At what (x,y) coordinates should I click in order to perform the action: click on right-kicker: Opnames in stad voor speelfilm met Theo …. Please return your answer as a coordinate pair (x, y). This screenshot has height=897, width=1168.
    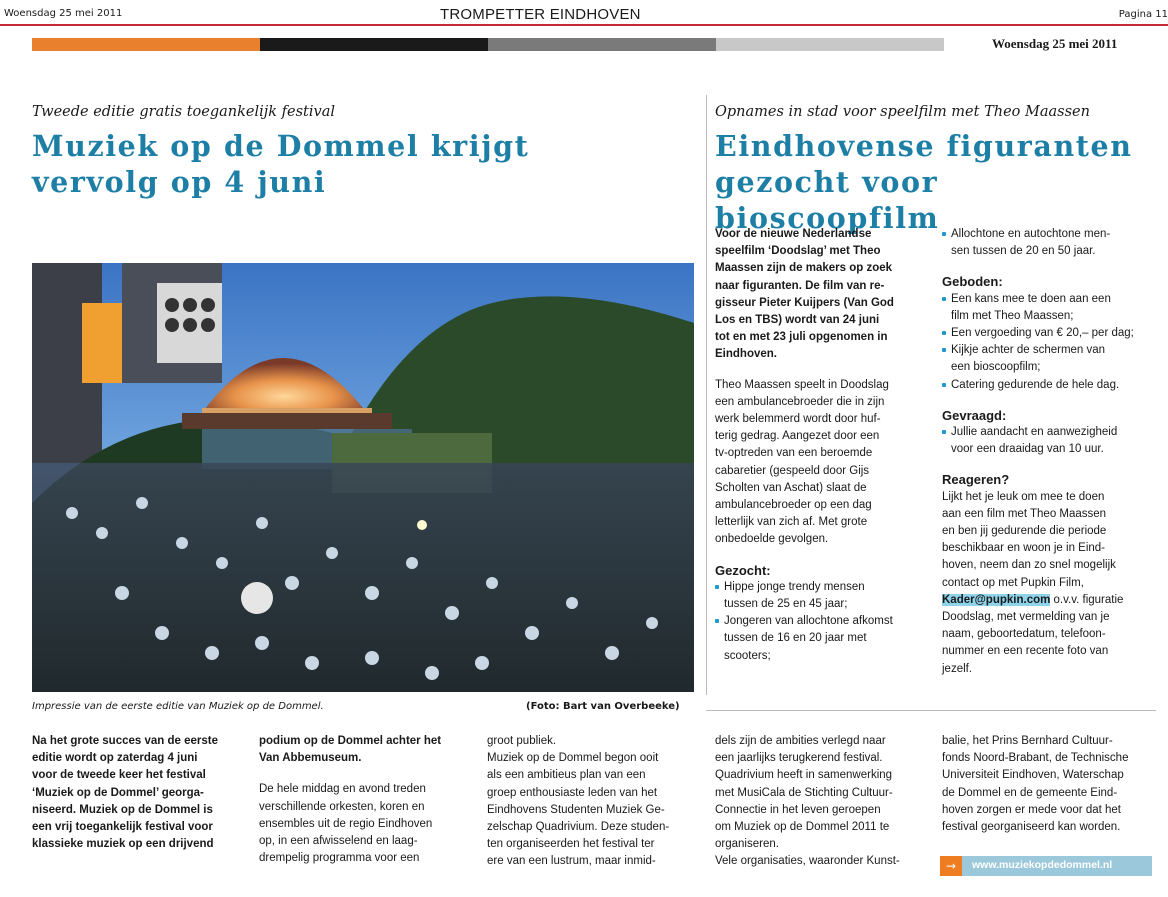
    Looking at the image, I should click on (902, 112).